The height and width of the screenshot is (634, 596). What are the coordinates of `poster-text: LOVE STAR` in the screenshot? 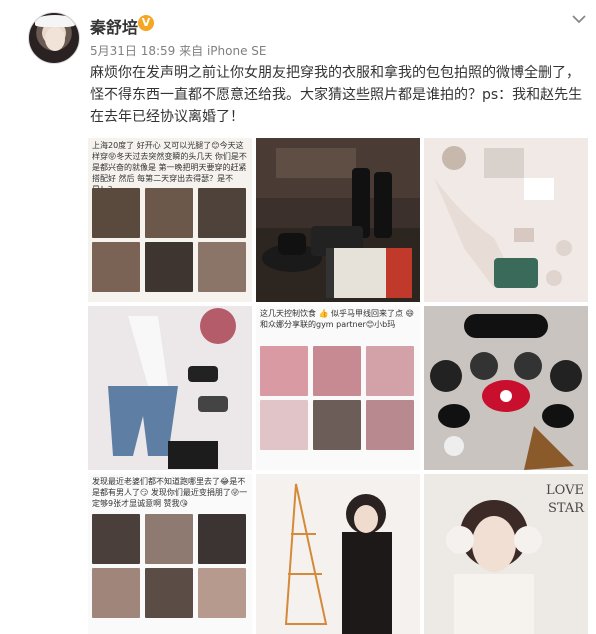 It's located at (565, 499).